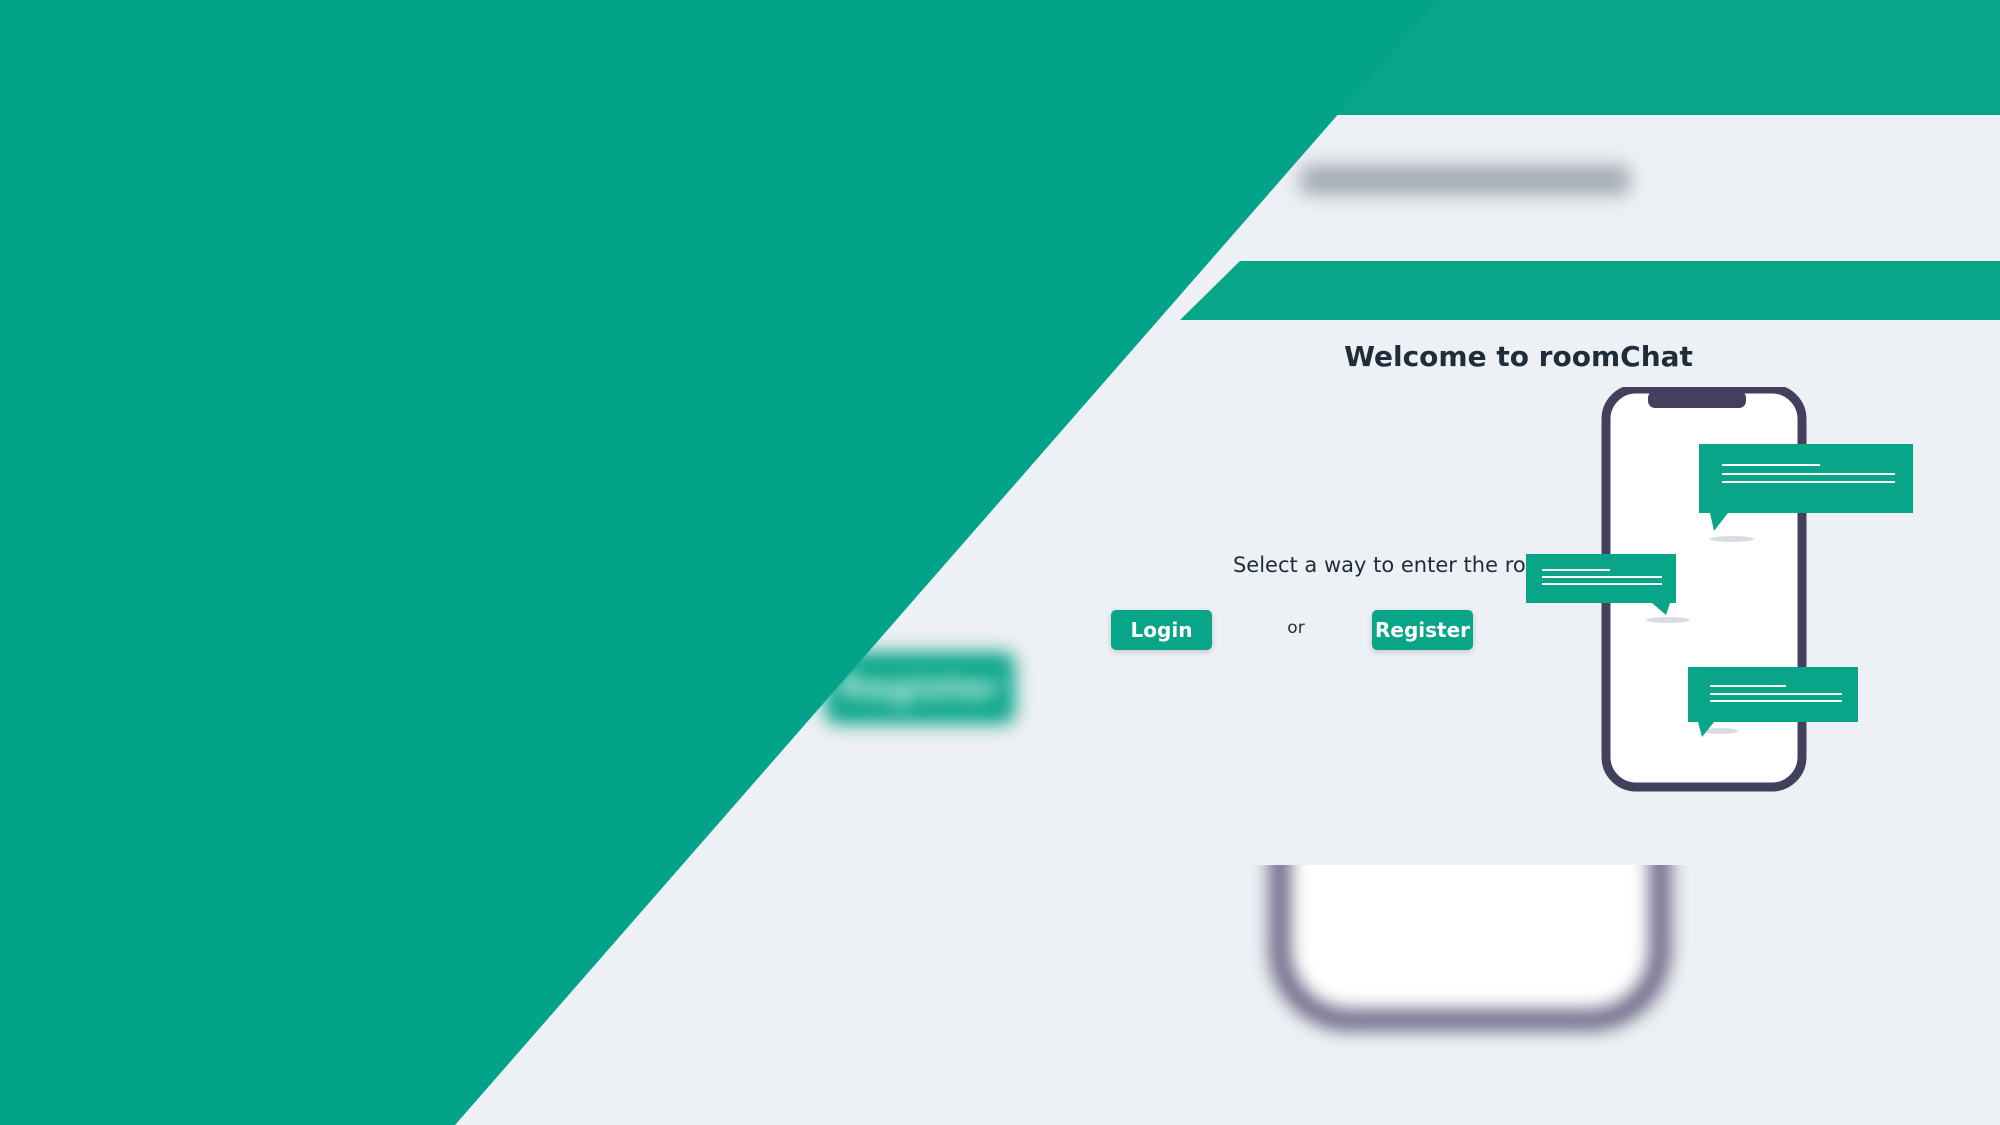 The height and width of the screenshot is (1125, 2000). I want to click on middle-band, so click(1590, 290).